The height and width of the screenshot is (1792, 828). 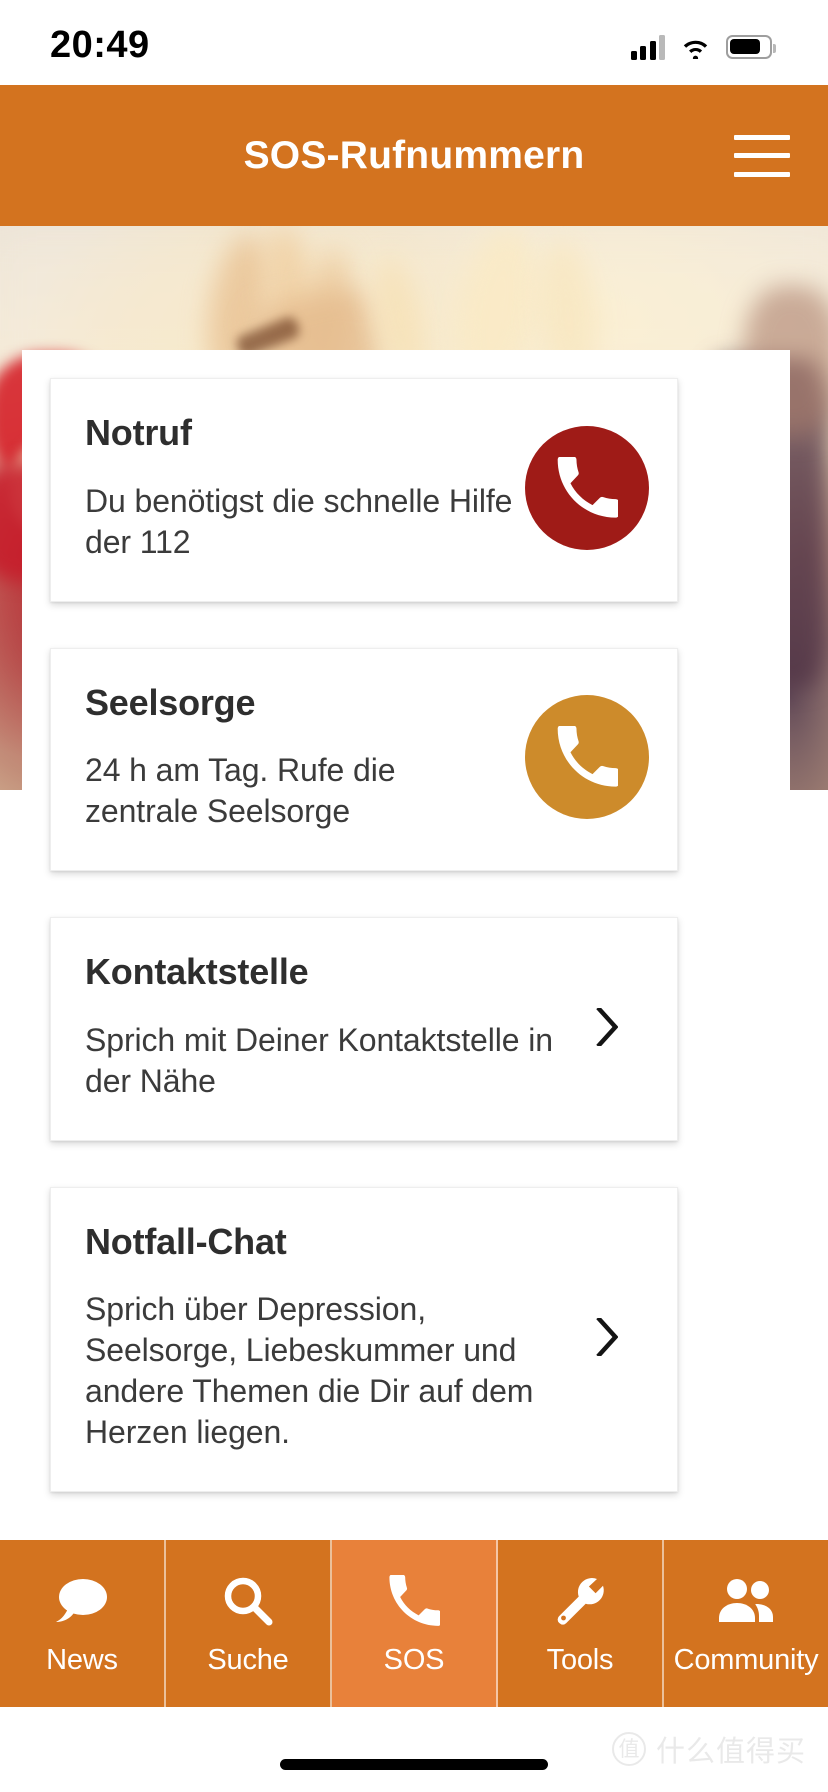 What do you see at coordinates (580, 1601) in the screenshot?
I see `wrench-icon` at bounding box center [580, 1601].